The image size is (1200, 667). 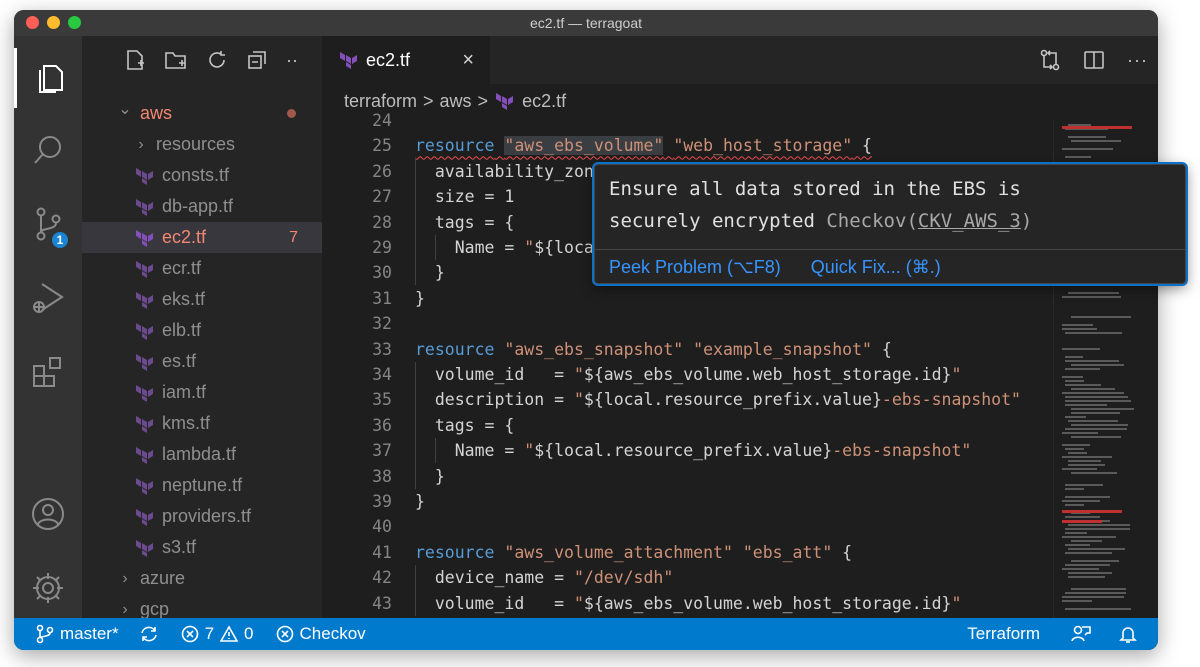 I want to click on activity-accounts, so click(x=48, y=514).